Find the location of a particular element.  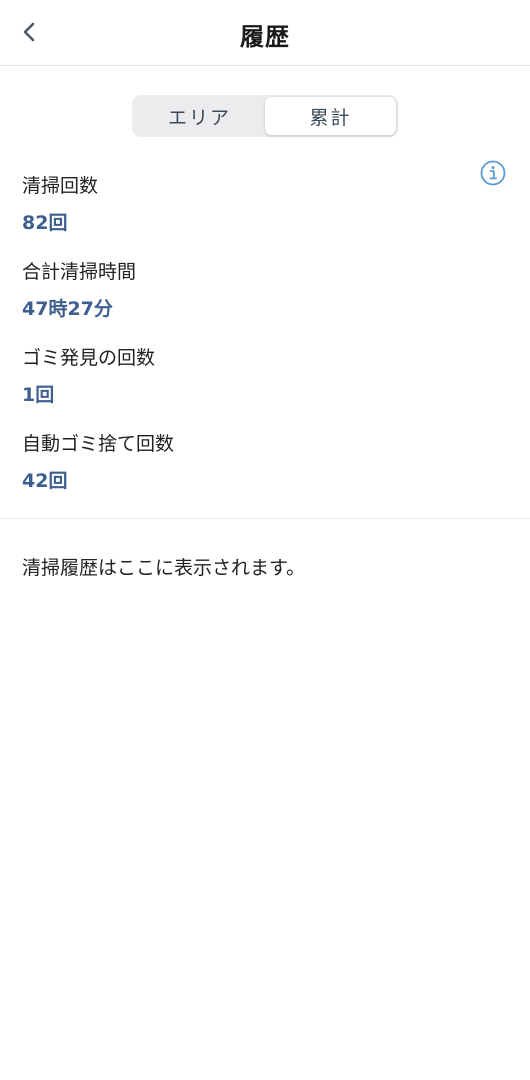

stat-debris-detected-count: ゴミ発見の回数 1回 is located at coordinates (252, 387).